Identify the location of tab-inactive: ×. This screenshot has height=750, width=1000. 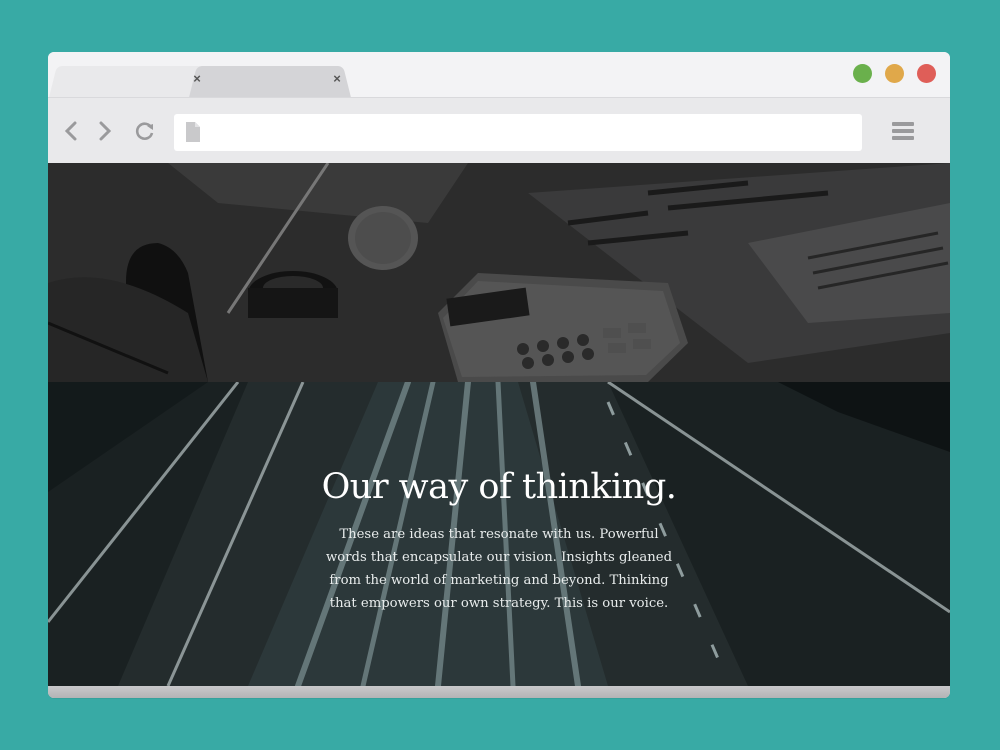
(270, 81).